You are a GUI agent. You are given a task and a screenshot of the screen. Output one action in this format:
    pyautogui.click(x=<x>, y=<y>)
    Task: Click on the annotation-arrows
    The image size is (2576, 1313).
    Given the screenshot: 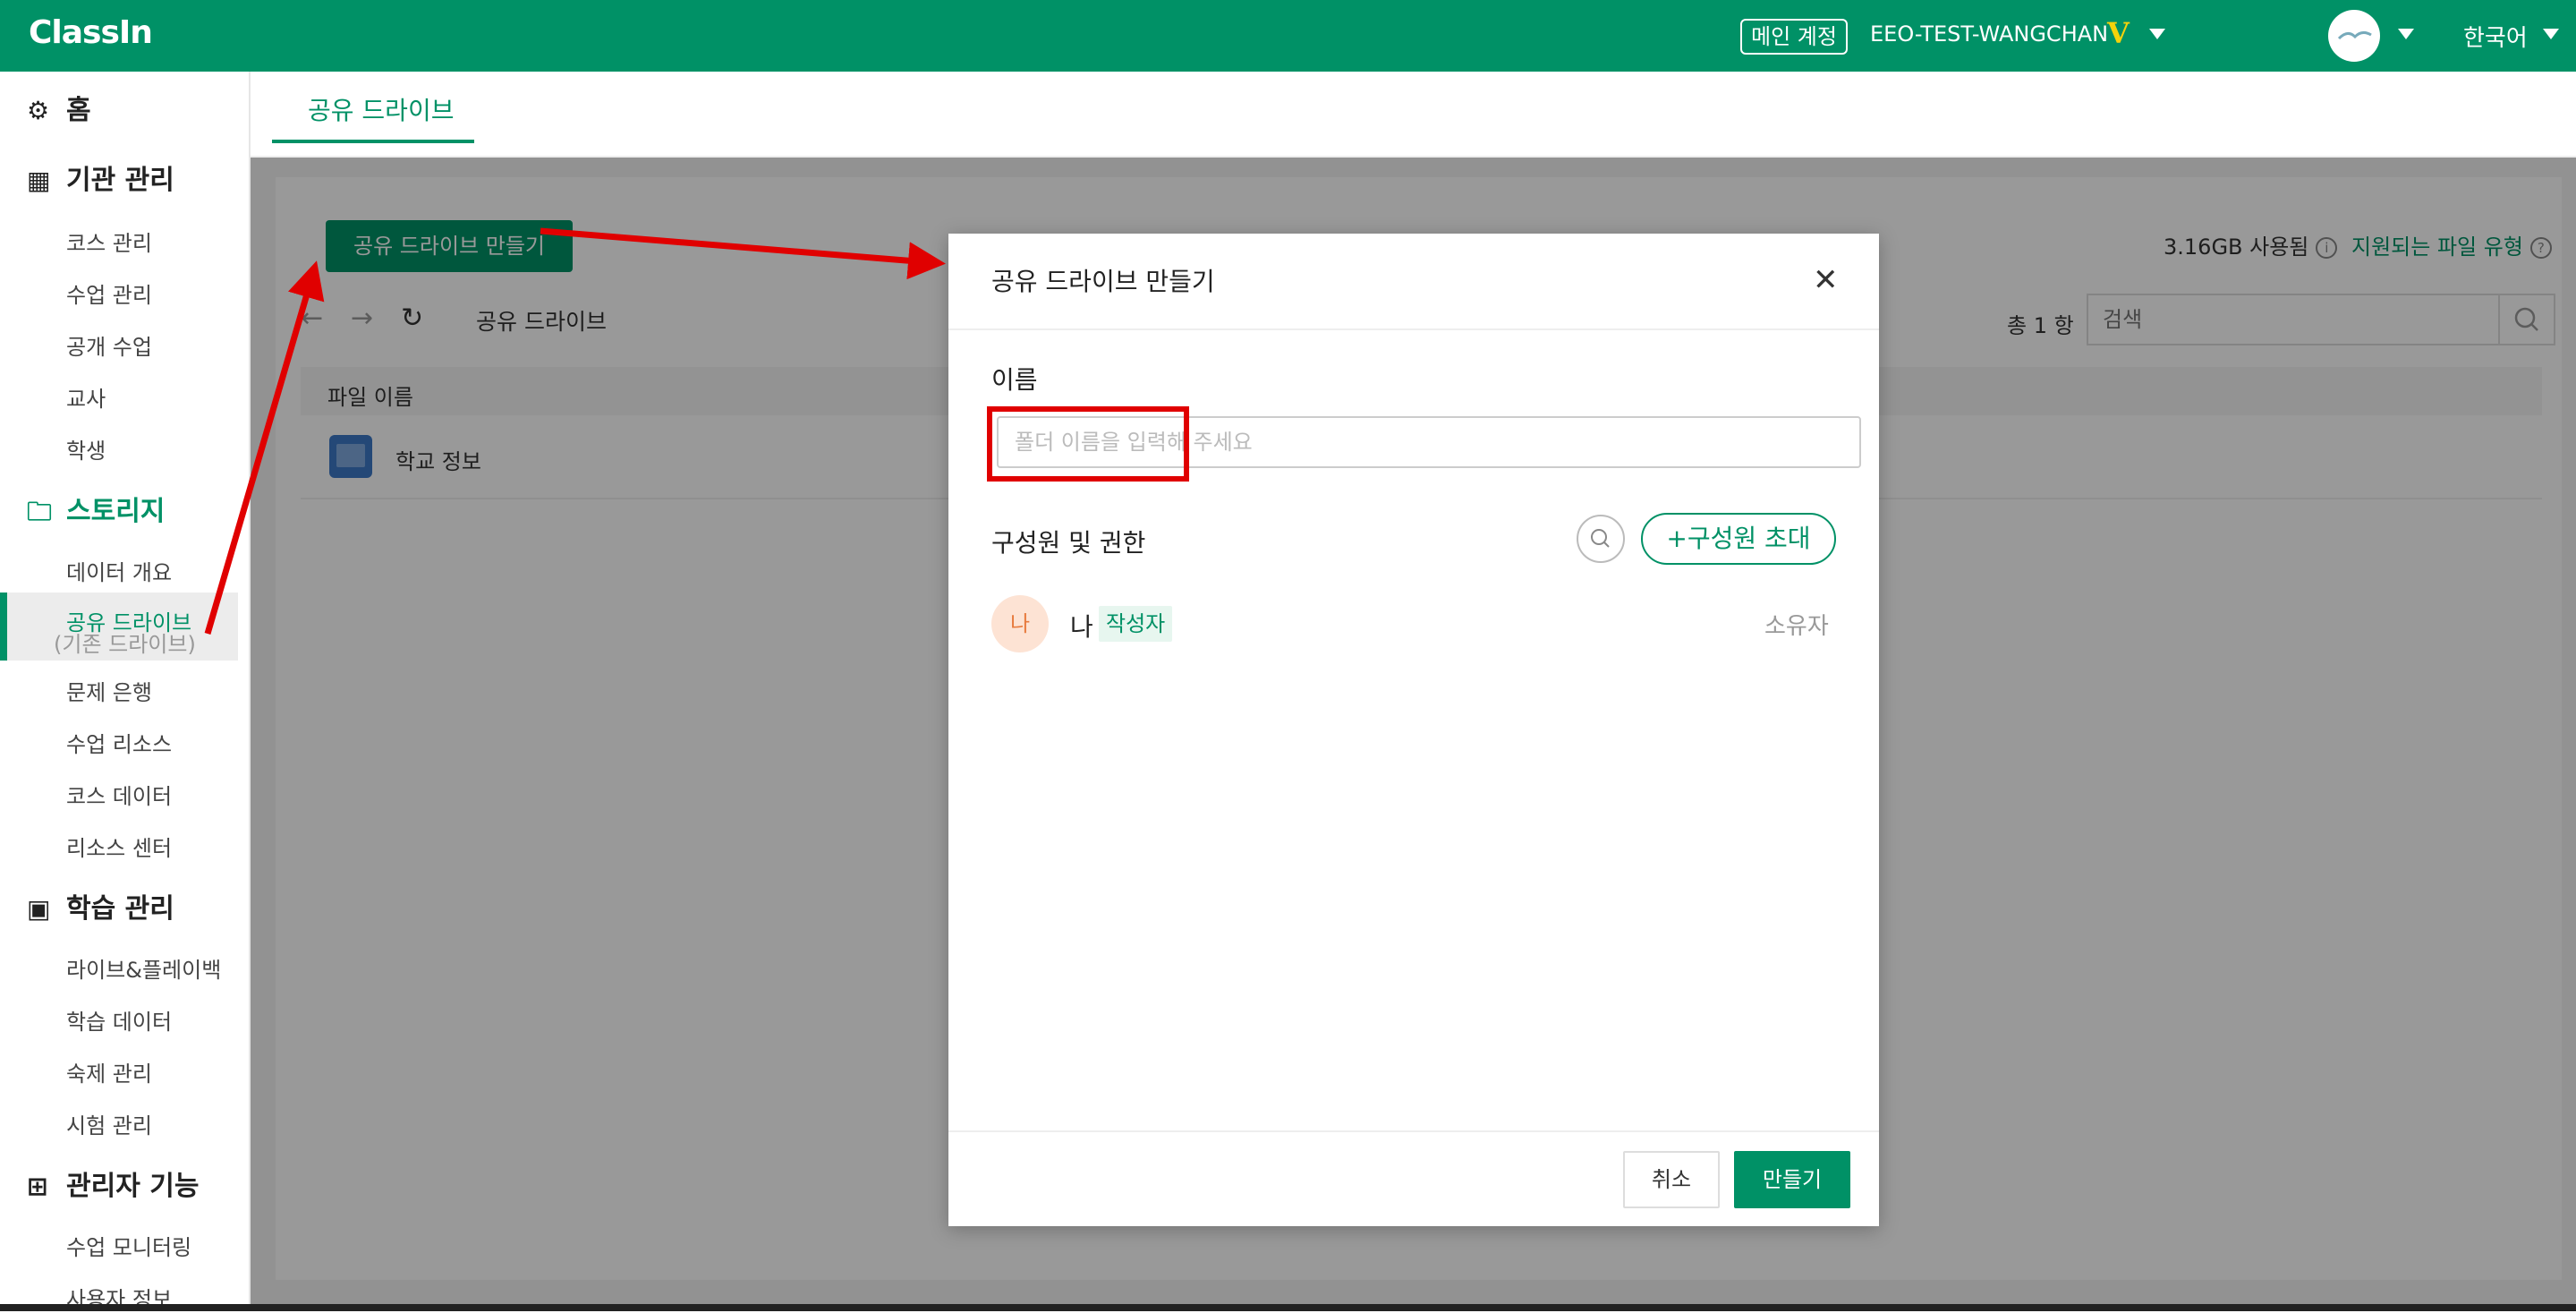 What is the action you would take?
    pyautogui.click(x=575, y=431)
    